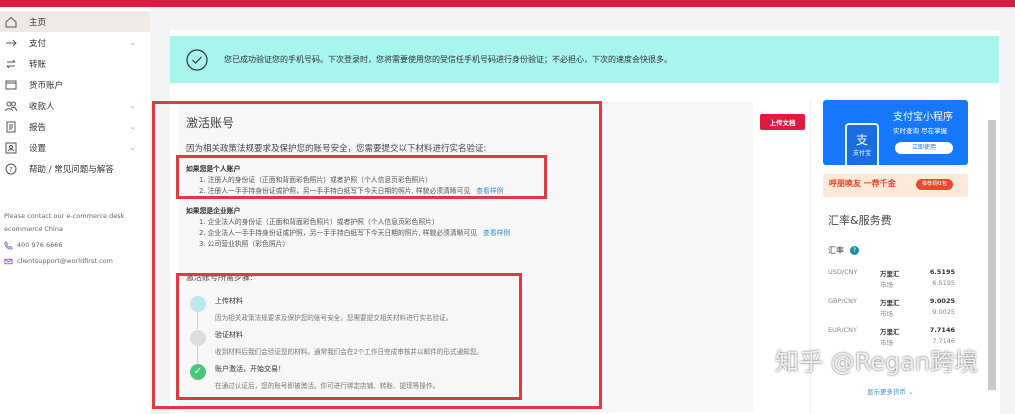  I want to click on contact-line: ecommerce China, so click(33, 229).